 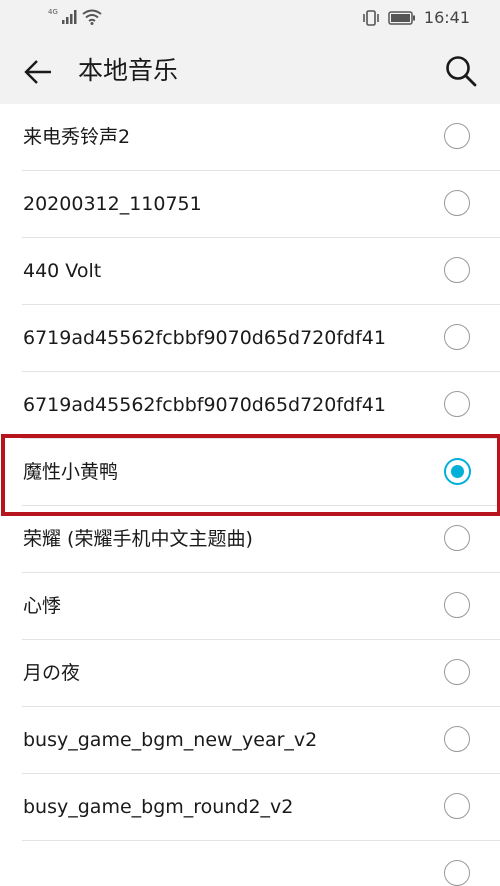 What do you see at coordinates (250, 19) in the screenshot?
I see `status-bar: 4G 16:41` at bounding box center [250, 19].